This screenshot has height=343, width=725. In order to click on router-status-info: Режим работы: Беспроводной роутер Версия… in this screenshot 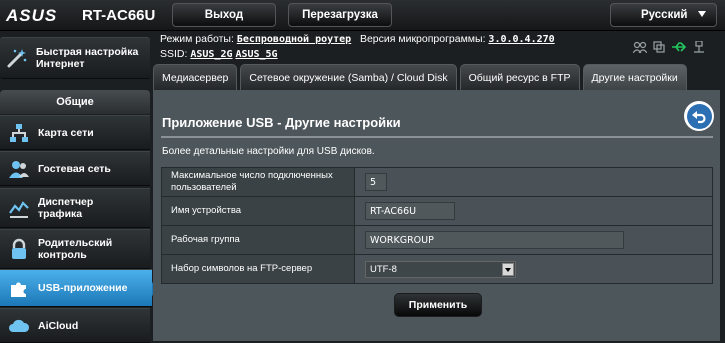, I will do `click(357, 48)`.